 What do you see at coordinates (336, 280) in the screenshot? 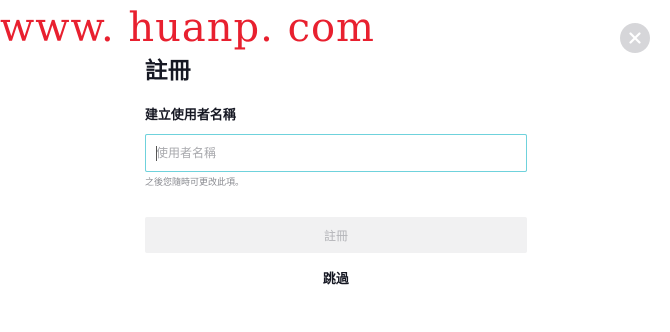
I see `skip-link: 跳過` at bounding box center [336, 280].